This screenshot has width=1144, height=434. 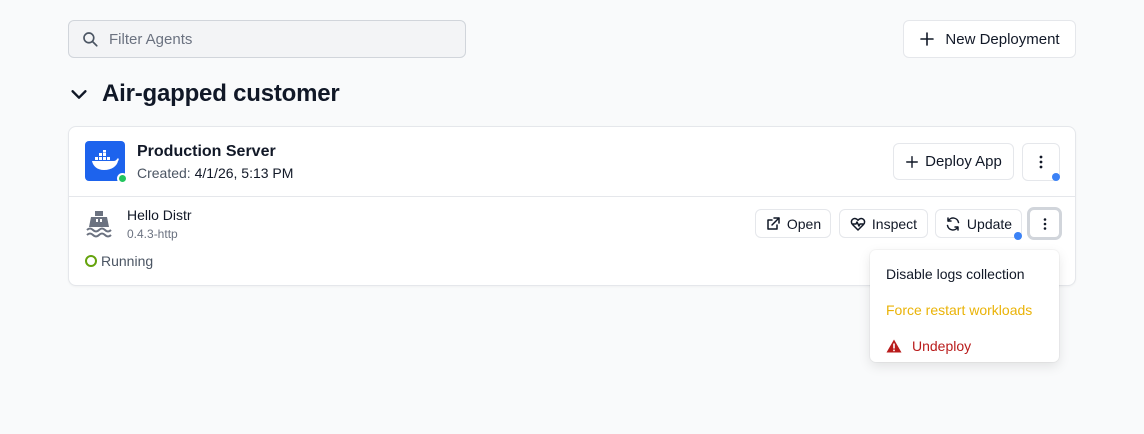 What do you see at coordinates (159, 215) in the screenshot?
I see `app-name: Hello Distr` at bounding box center [159, 215].